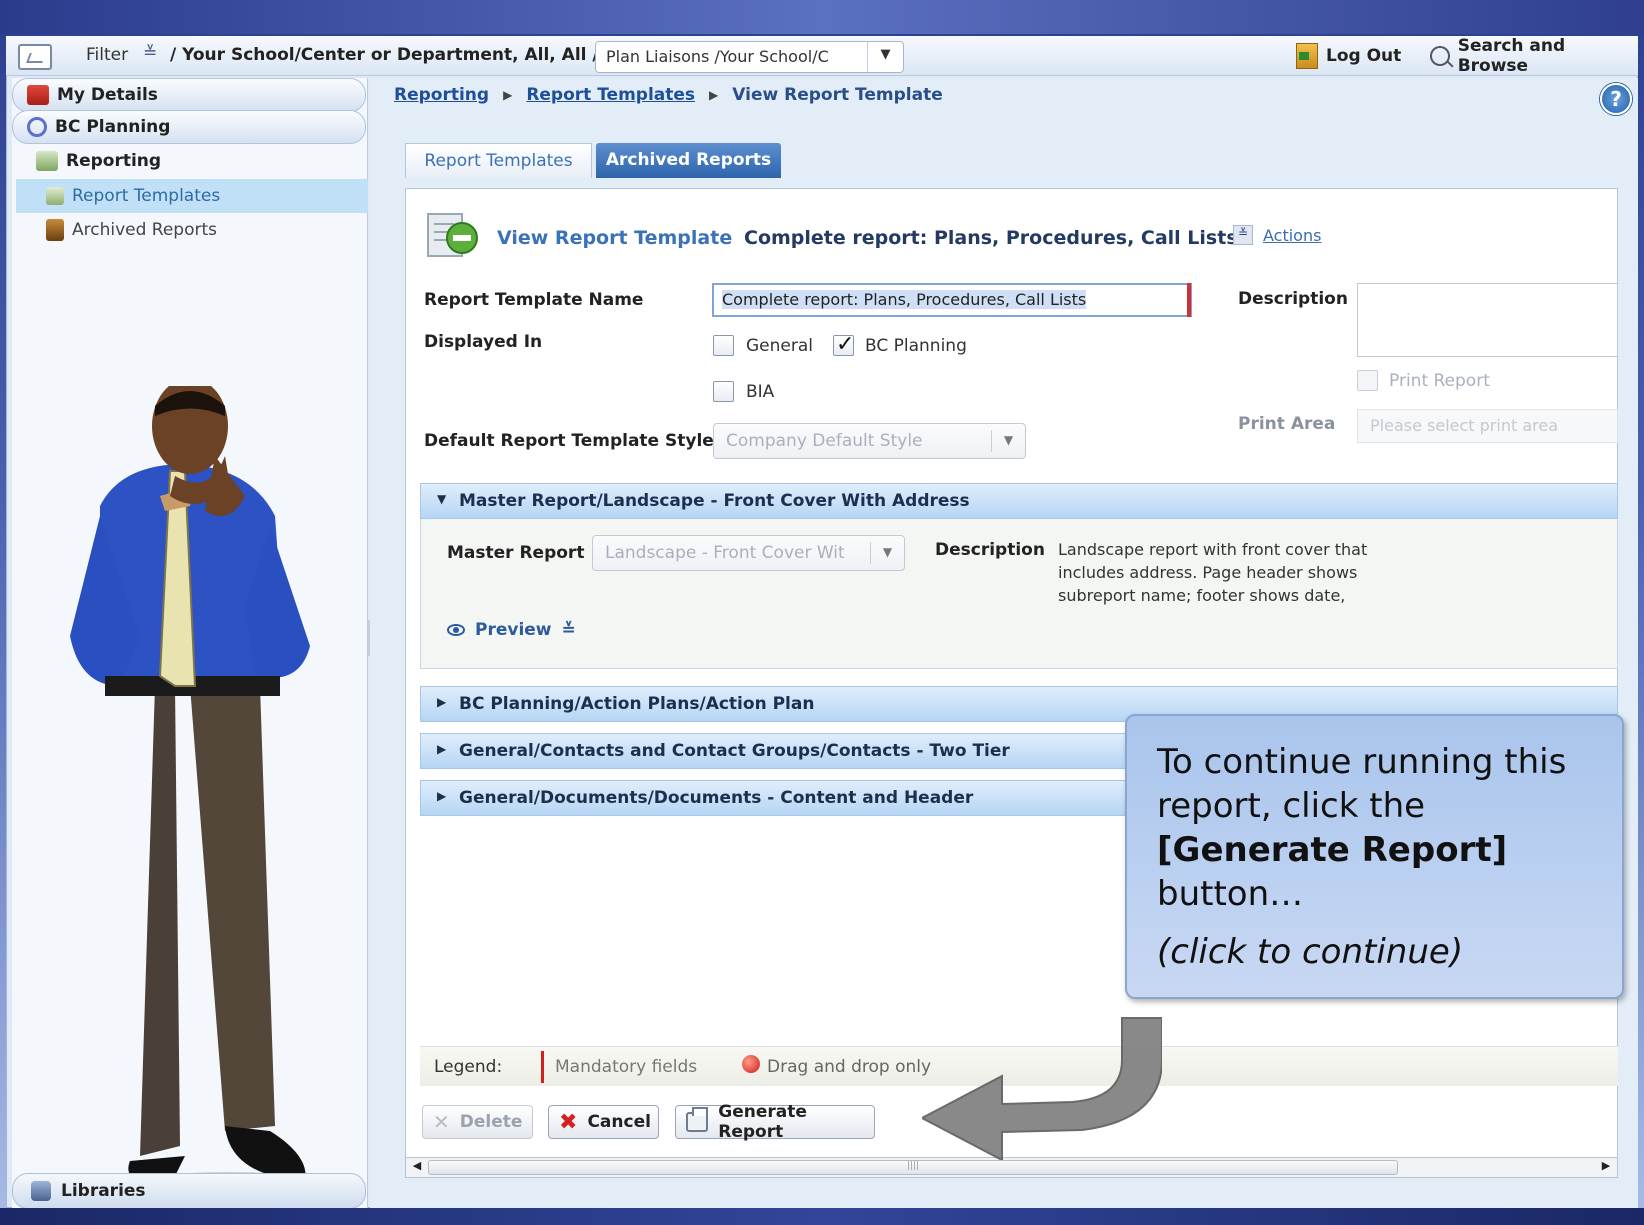 Image resolution: width=1644 pixels, height=1225 pixels. Describe the element at coordinates (441, 95) in the screenshot. I see `breadcrumb-reporting: Reporting` at that location.